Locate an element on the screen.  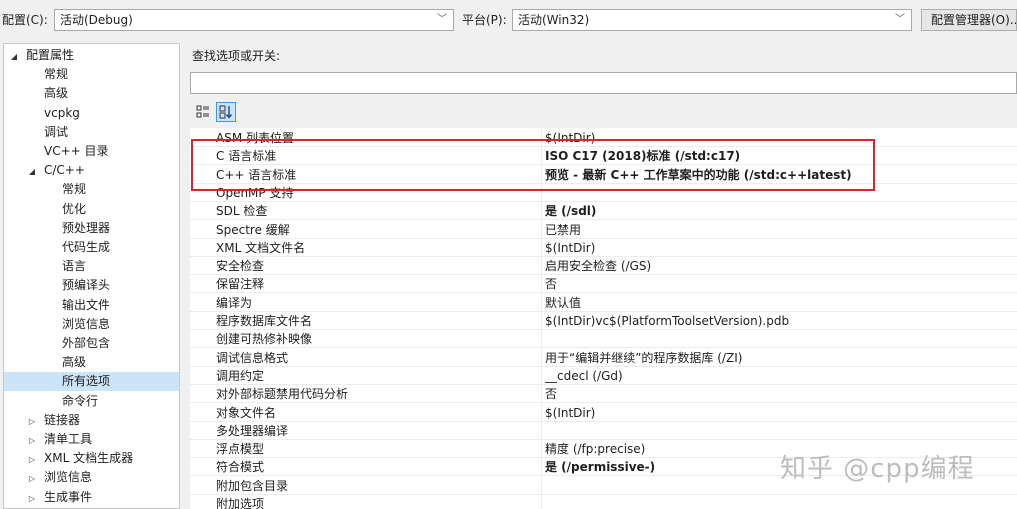
tree-item-label: 清单工具 is located at coordinates (68, 439).